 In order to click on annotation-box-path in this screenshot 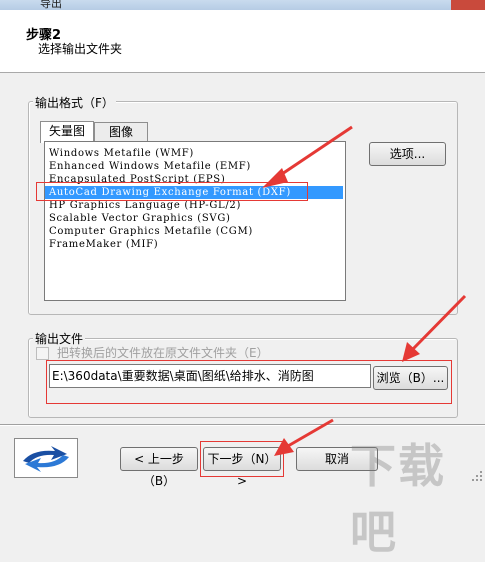, I will do `click(249, 382)`.